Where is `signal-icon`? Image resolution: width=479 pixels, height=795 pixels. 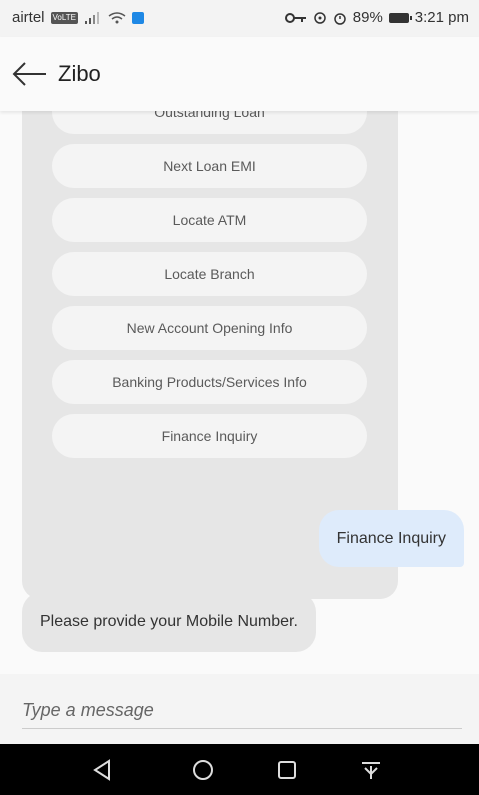 signal-icon is located at coordinates (91, 17).